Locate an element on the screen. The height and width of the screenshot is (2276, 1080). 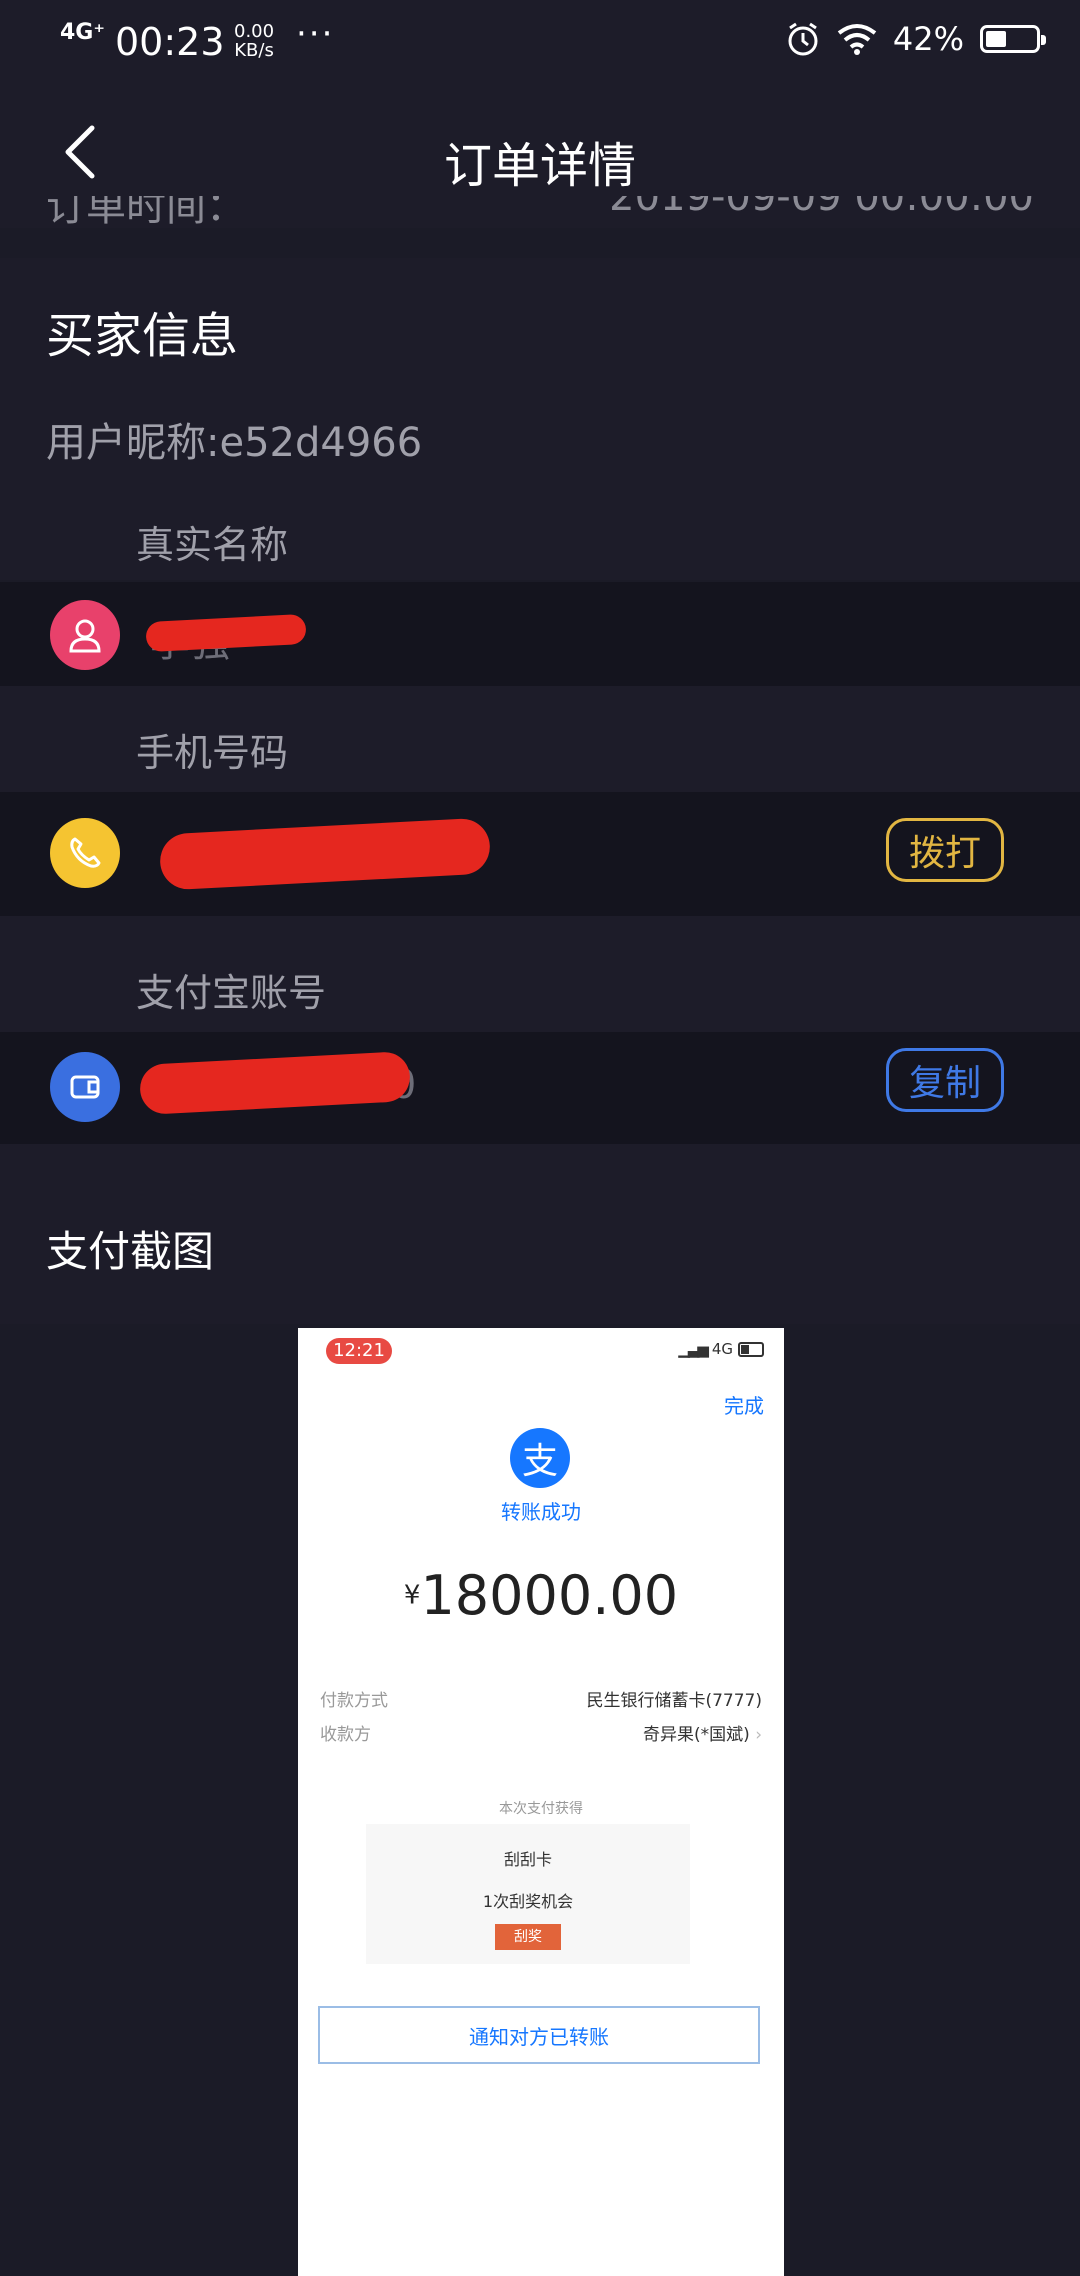
speed-value: 0.00 is located at coordinates (254, 31).